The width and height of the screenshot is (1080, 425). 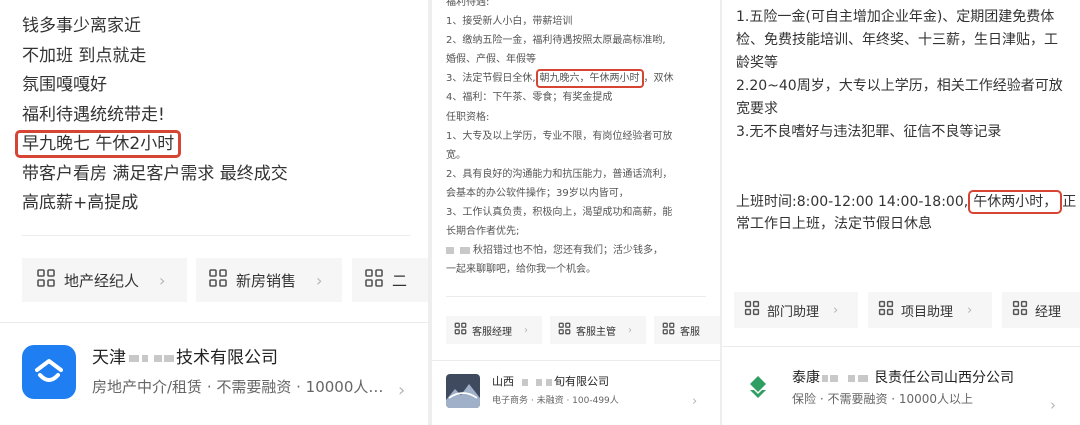 I want to click on tag-label: 经理, so click(x=1048, y=312).